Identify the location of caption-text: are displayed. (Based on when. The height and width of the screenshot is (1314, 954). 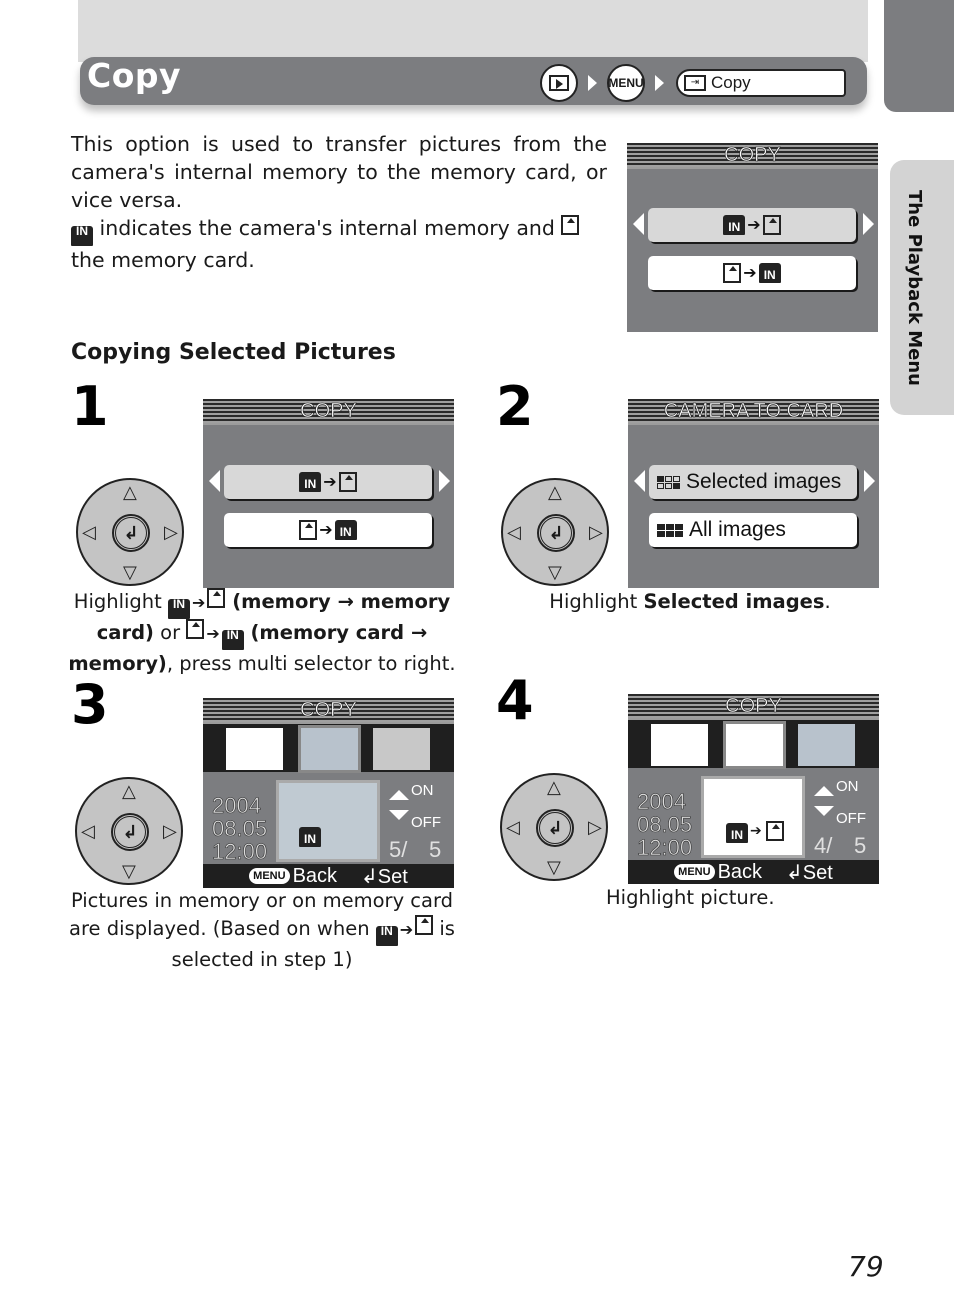
(222, 928).